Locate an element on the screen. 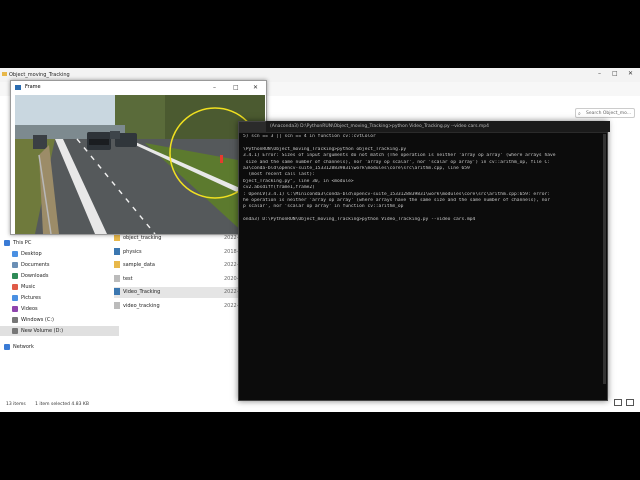 Image resolution: width=640 pixels, height=480 pixels. nav-item: Desktop is located at coordinates (59, 254).